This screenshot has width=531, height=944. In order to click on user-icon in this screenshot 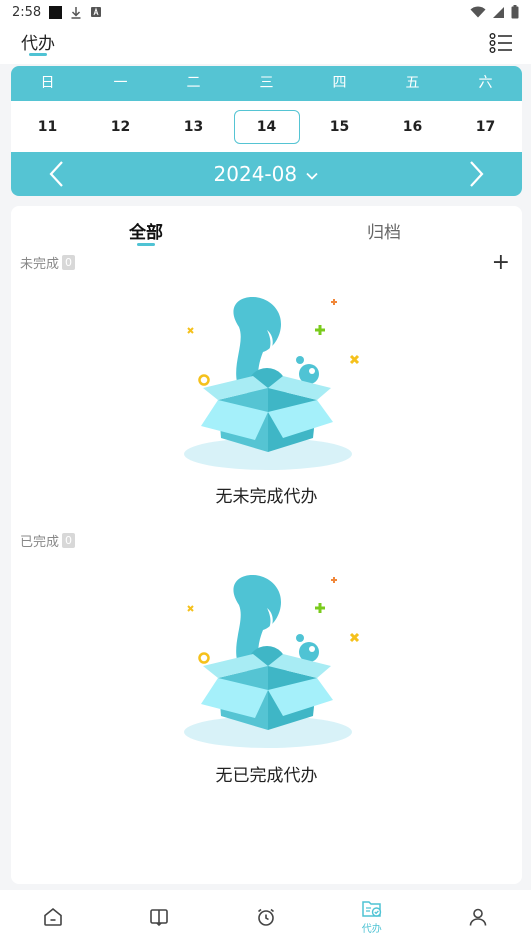, I will do `click(478, 917)`.